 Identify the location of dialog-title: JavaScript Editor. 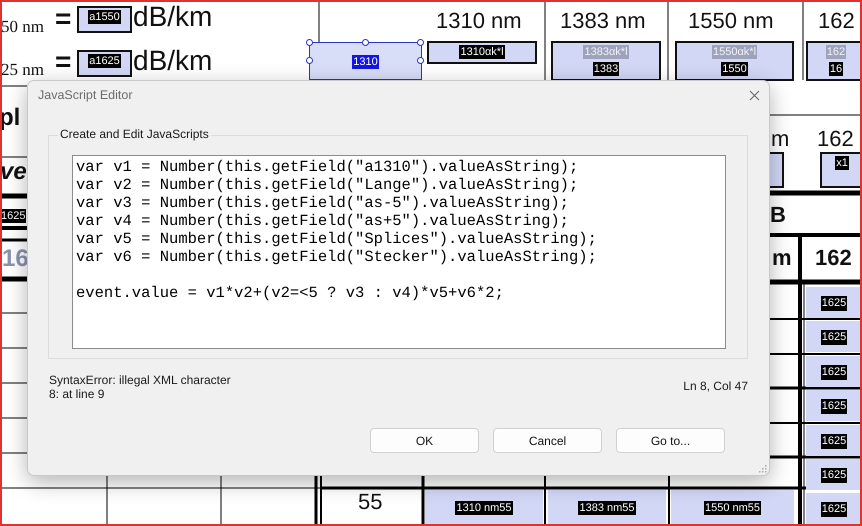
(85, 95).